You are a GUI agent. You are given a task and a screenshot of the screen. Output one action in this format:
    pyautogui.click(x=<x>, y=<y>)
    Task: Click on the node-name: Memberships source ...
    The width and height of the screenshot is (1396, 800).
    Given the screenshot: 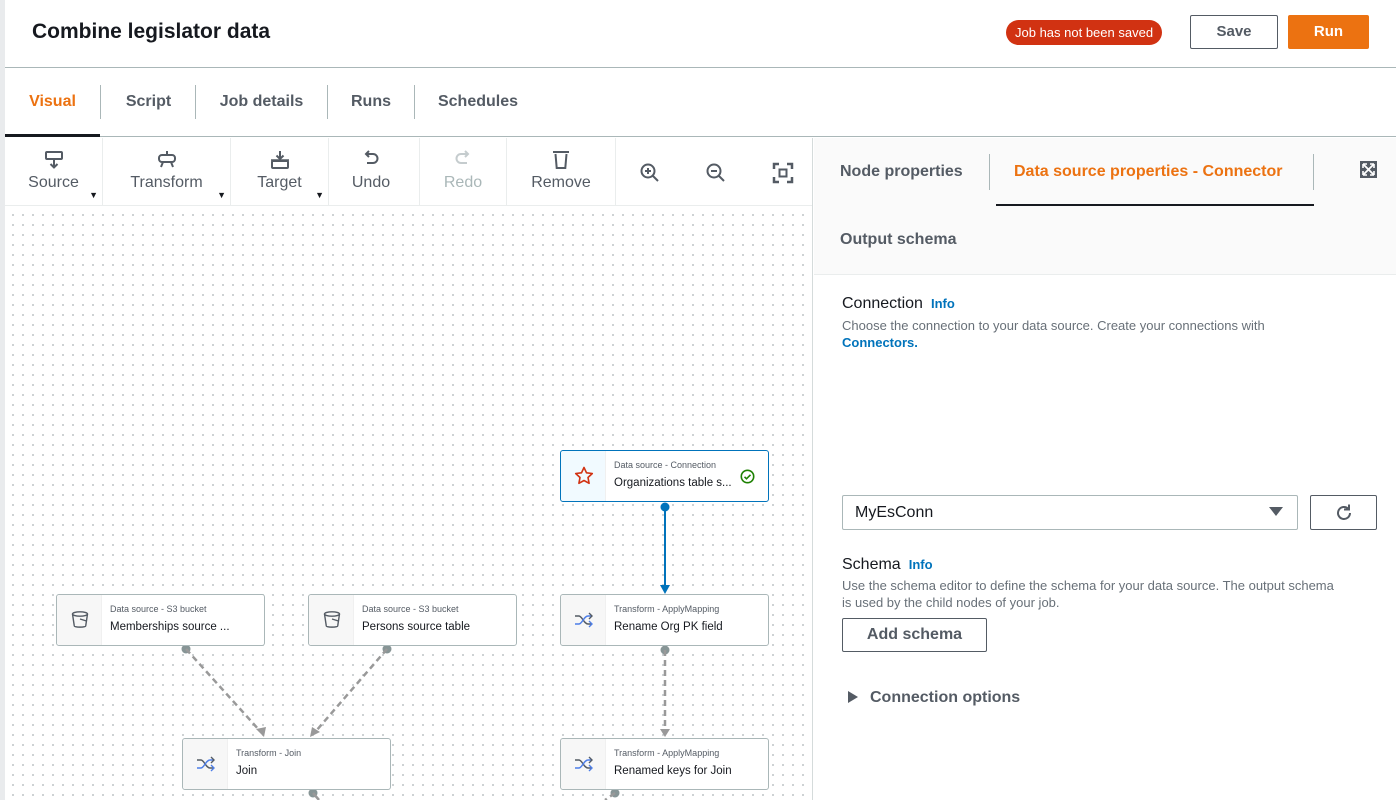 What is the action you would take?
    pyautogui.click(x=170, y=627)
    